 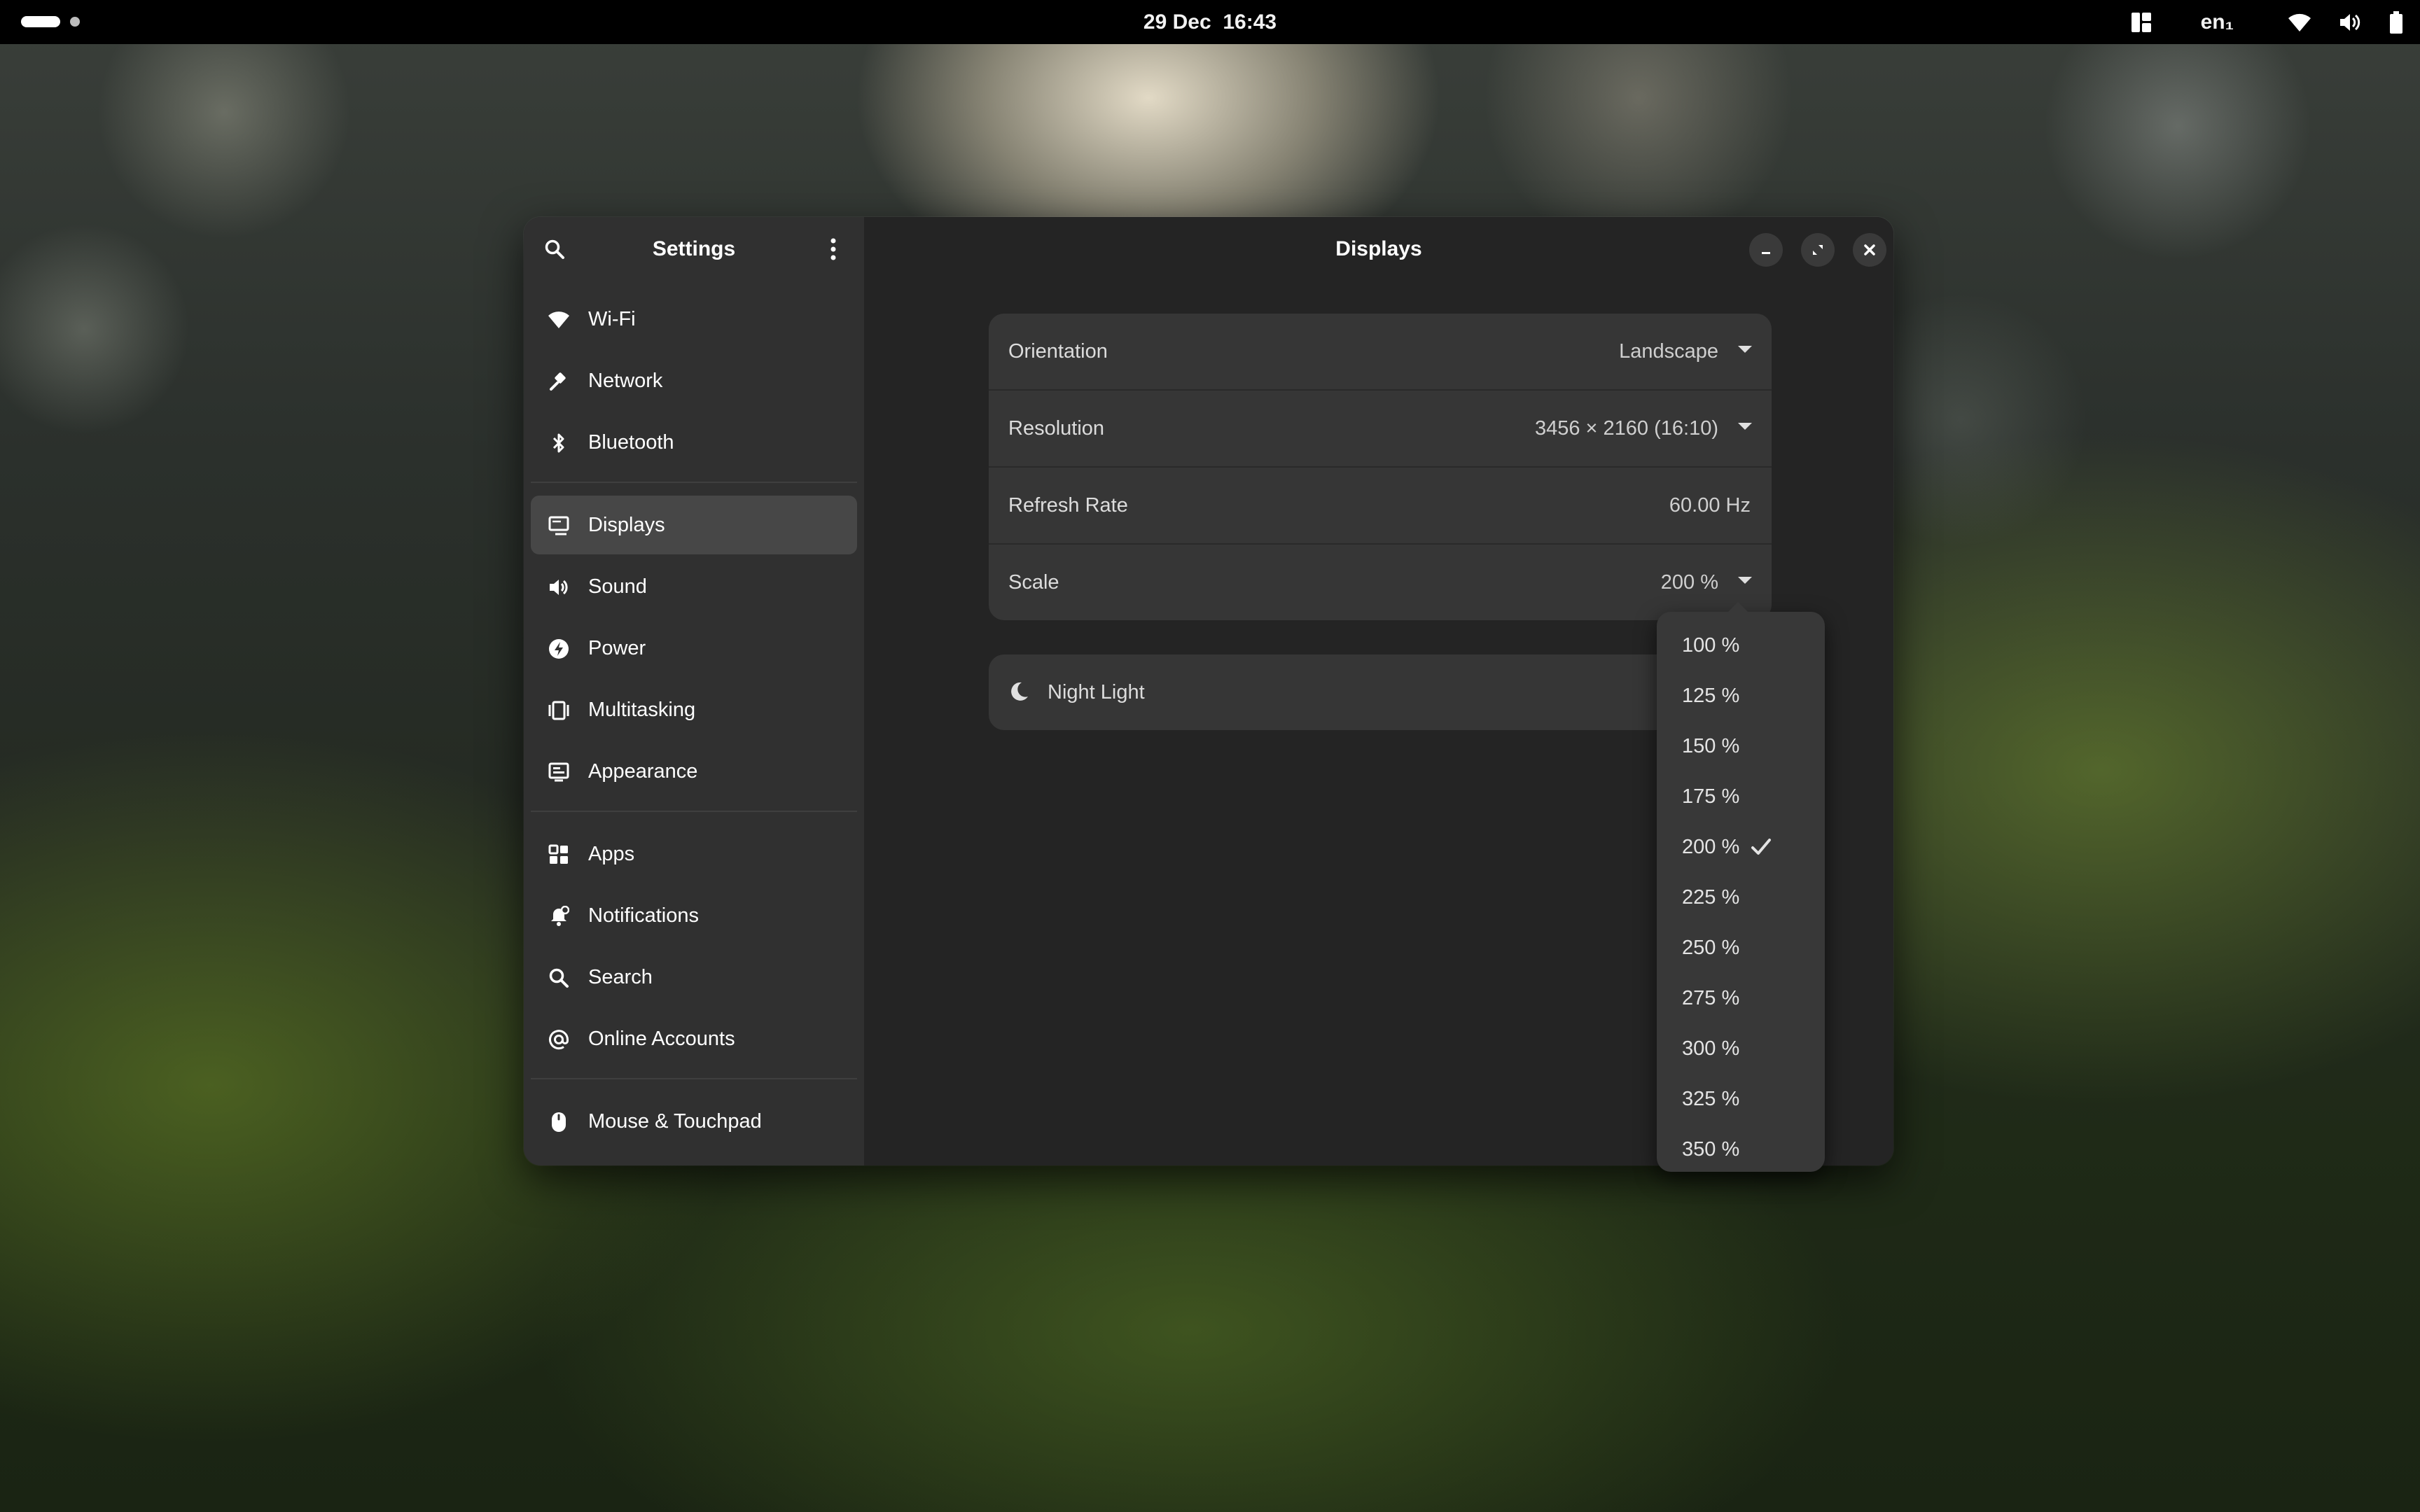 What do you see at coordinates (559, 710) in the screenshot?
I see `multitasking-icon` at bounding box center [559, 710].